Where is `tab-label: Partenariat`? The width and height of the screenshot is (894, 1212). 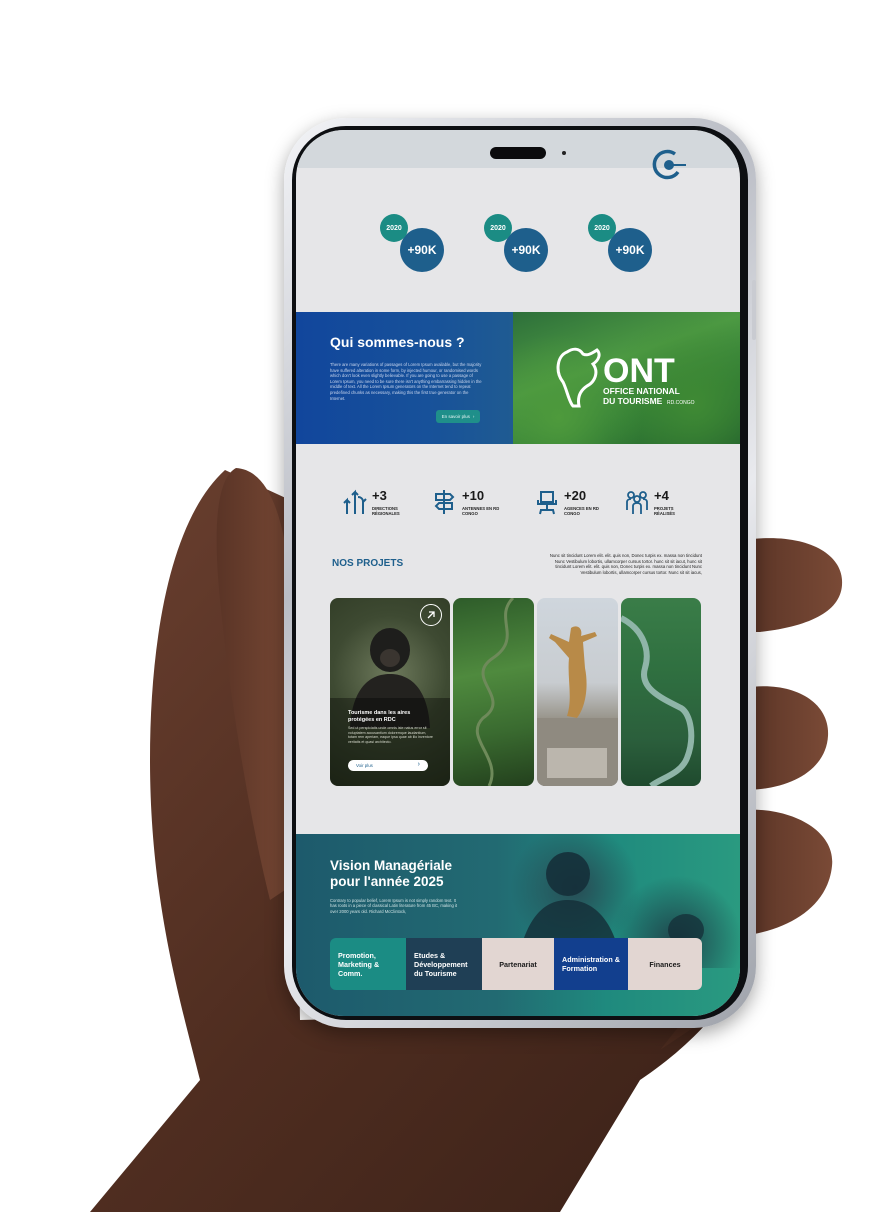
tab-label: Partenariat is located at coordinates (518, 964).